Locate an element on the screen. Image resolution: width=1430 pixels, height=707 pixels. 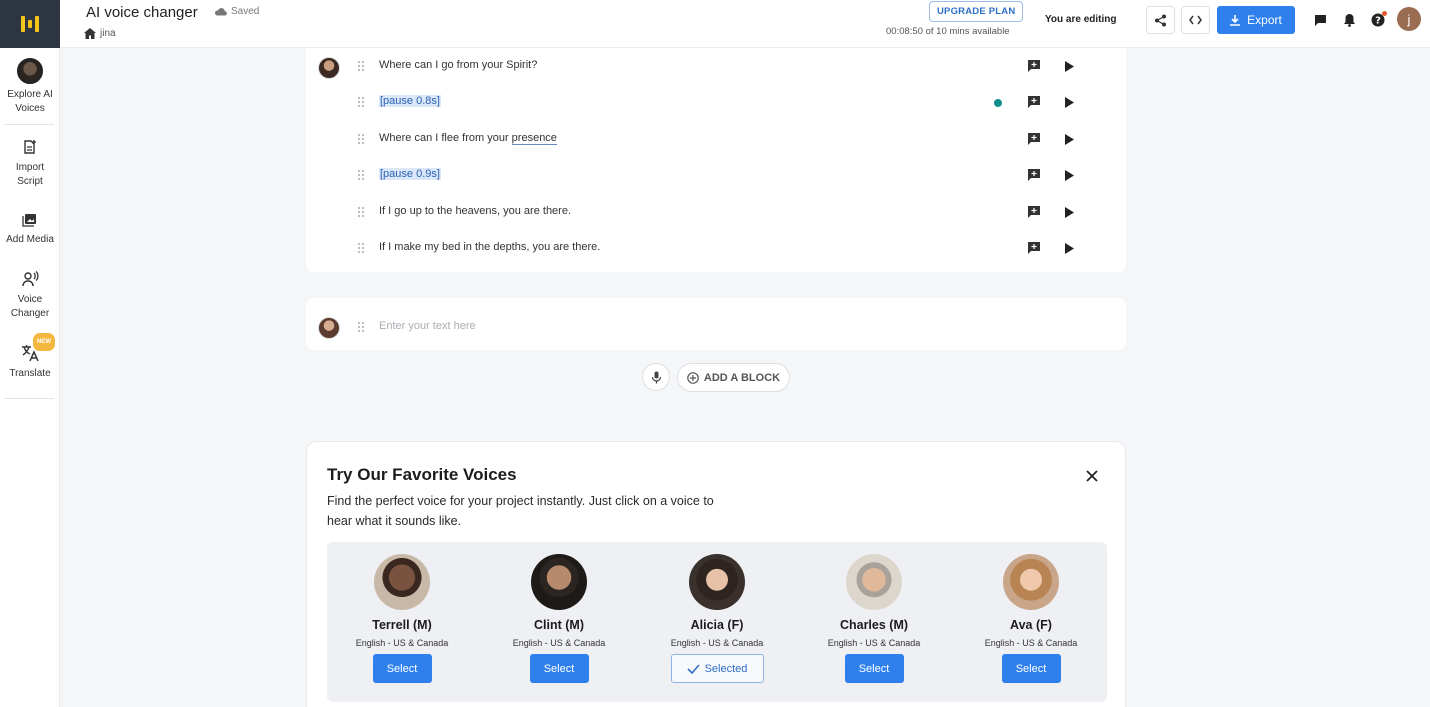
sidebar-item-label: Add Media is located at coordinates (30, 239).